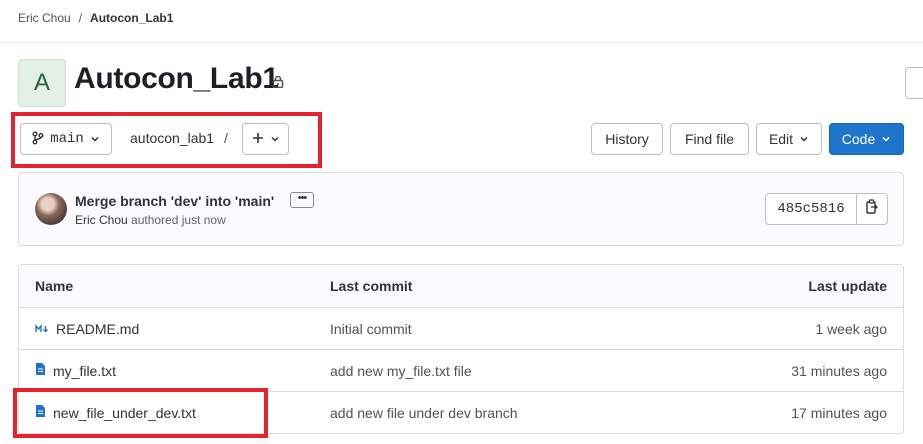  I want to click on file-commit-link: add new file under dev branch, so click(424, 412).